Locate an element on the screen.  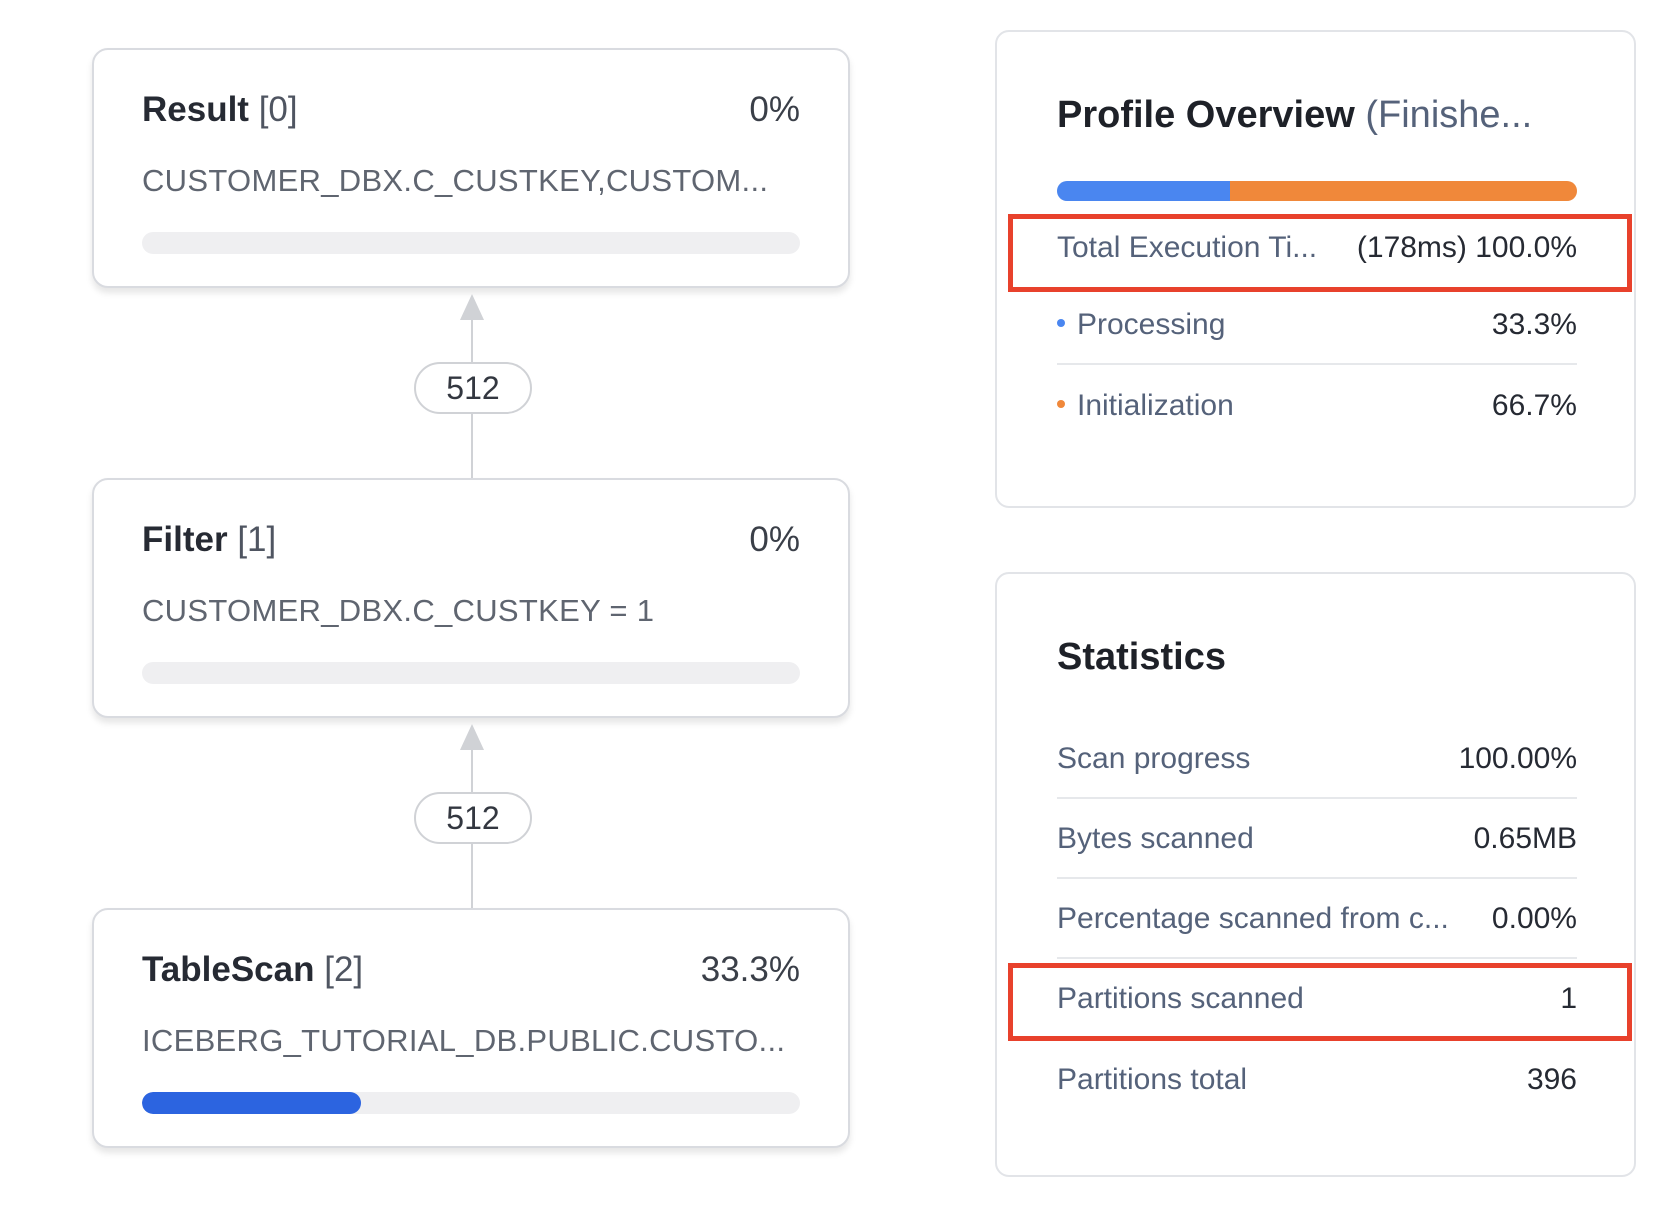
stat-row-partitions-total: Partitions total 396 is located at coordinates (1317, 1080).